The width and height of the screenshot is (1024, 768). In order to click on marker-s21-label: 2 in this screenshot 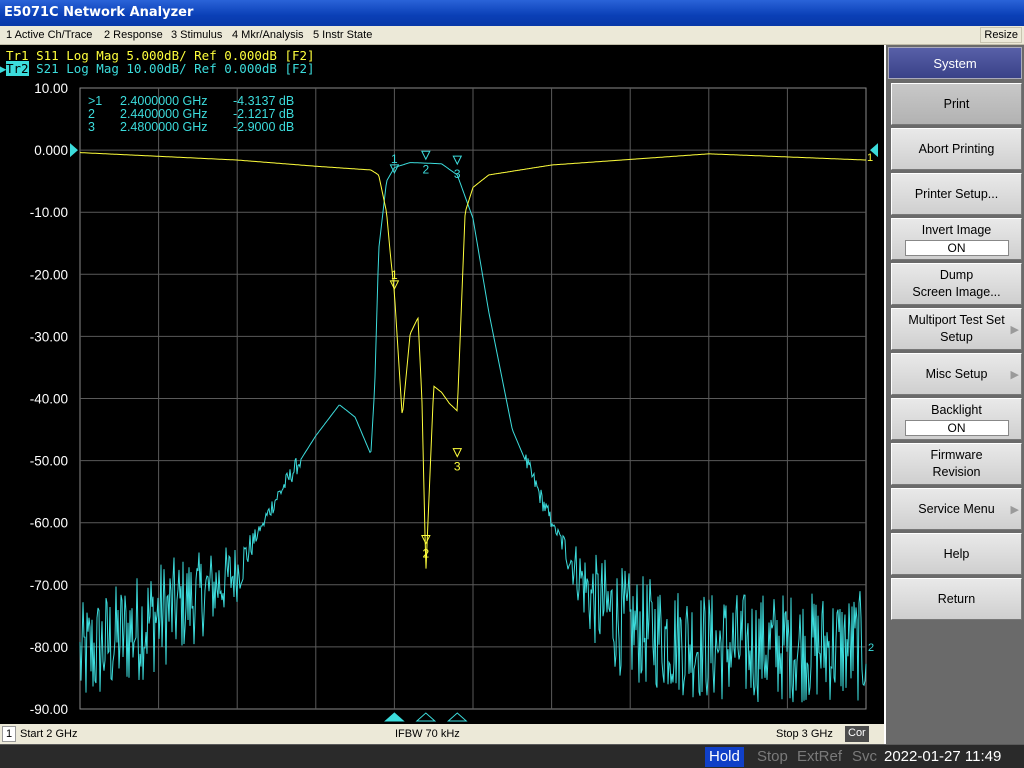, I will do `click(425, 169)`.